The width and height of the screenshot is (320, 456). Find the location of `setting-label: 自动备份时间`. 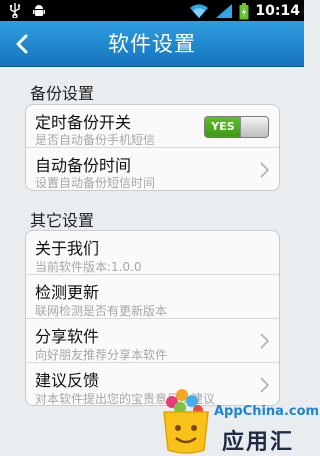

setting-label: 自动备份时间 is located at coordinates (83, 165).